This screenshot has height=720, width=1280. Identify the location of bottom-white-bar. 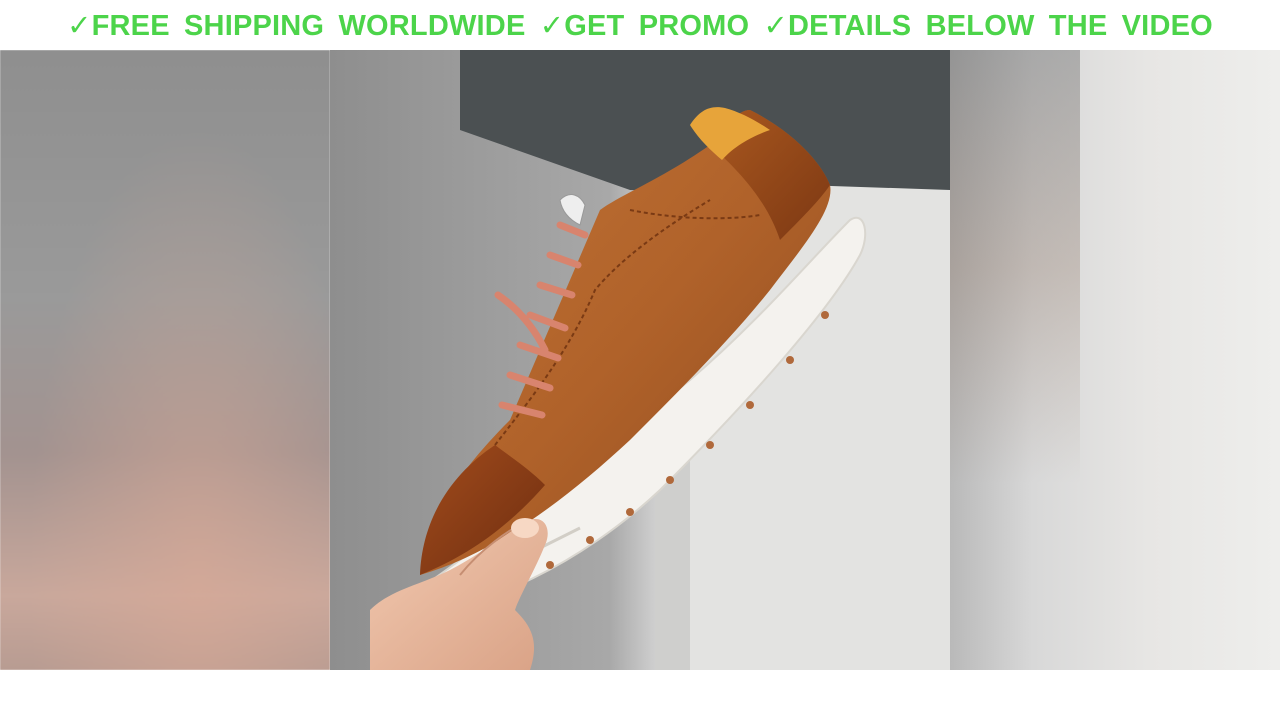
(640, 695).